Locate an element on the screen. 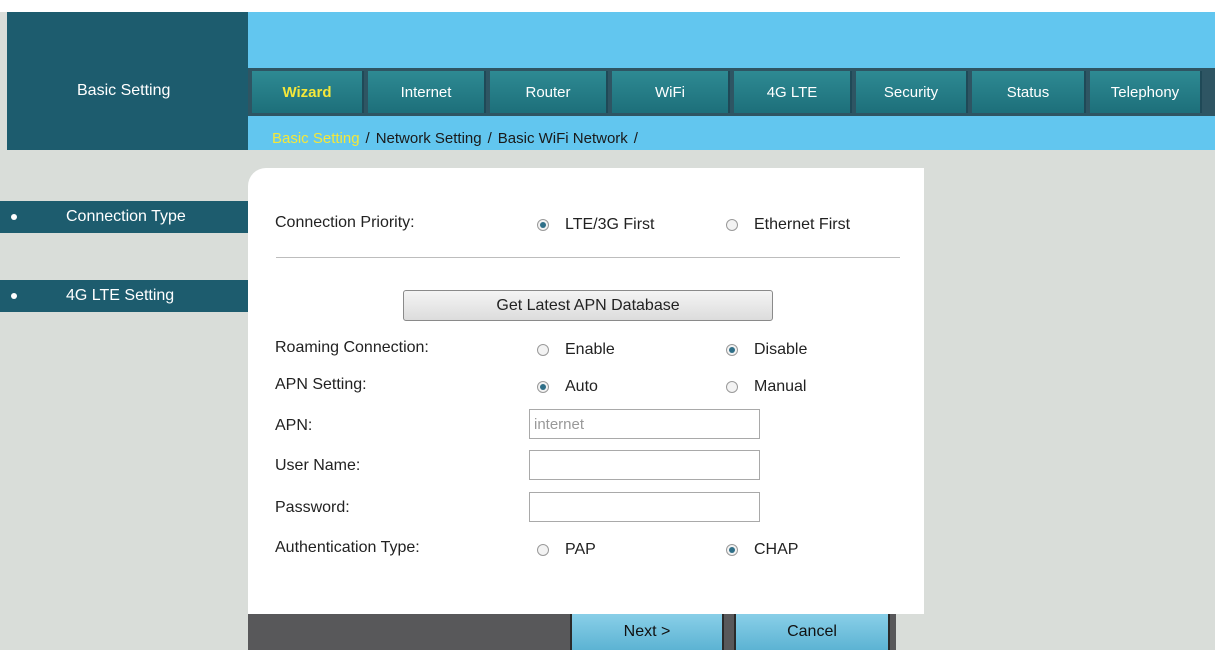 This screenshot has width=1215, height=650. radio-label: Auto is located at coordinates (581, 386).